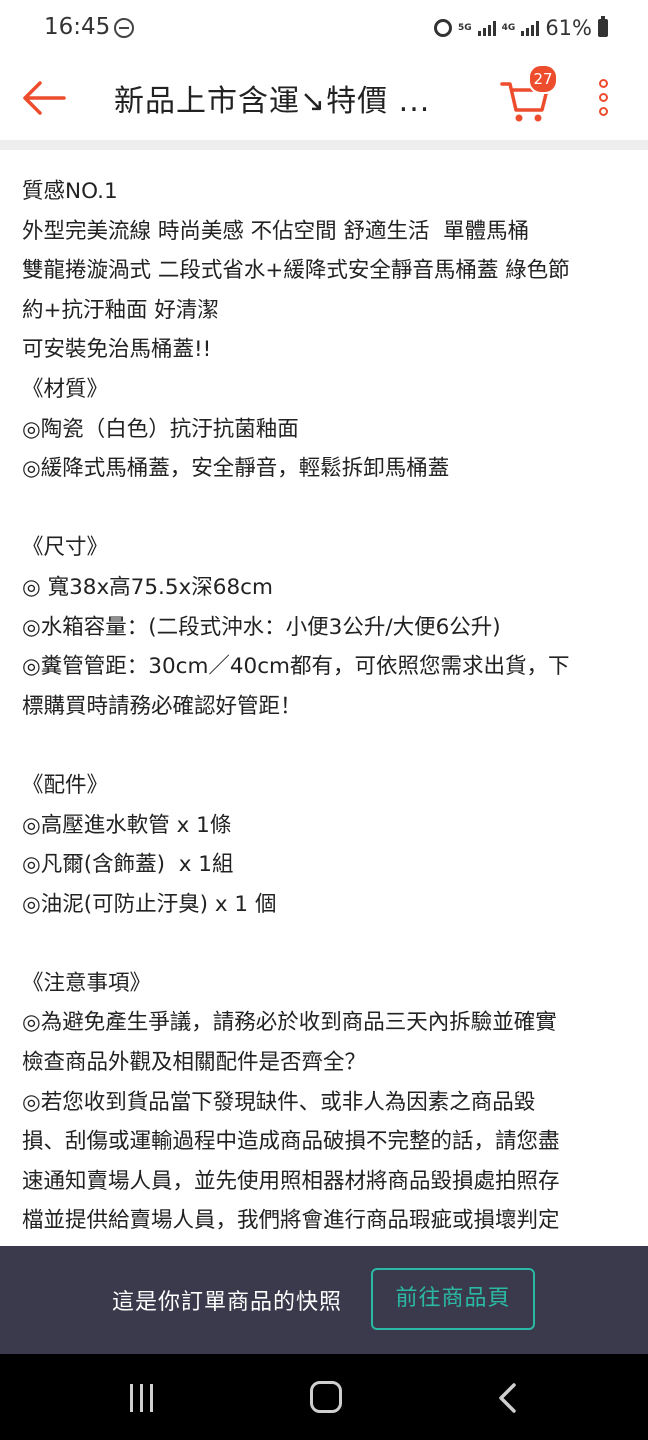 The width and height of the screenshot is (648, 1440). What do you see at coordinates (528, 95) in the screenshot?
I see `cart-button: 27` at bounding box center [528, 95].